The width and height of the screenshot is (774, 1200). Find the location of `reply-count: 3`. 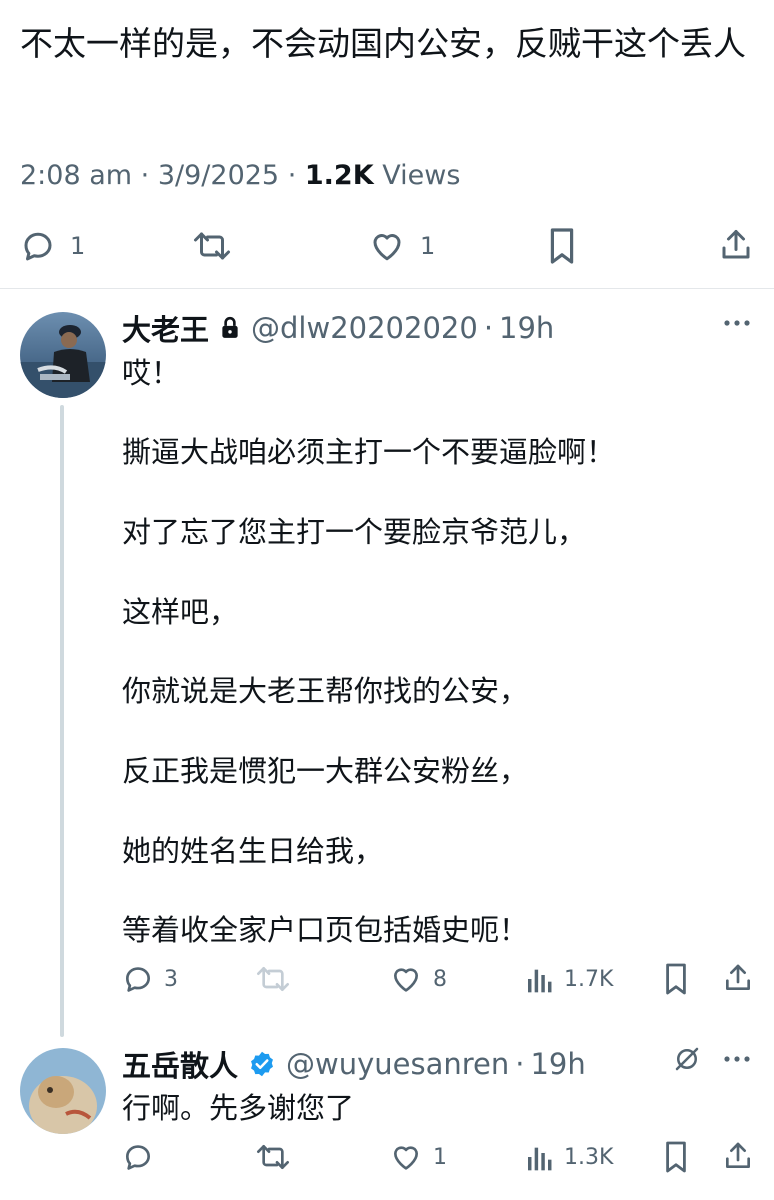

reply-count: 3 is located at coordinates (171, 979).